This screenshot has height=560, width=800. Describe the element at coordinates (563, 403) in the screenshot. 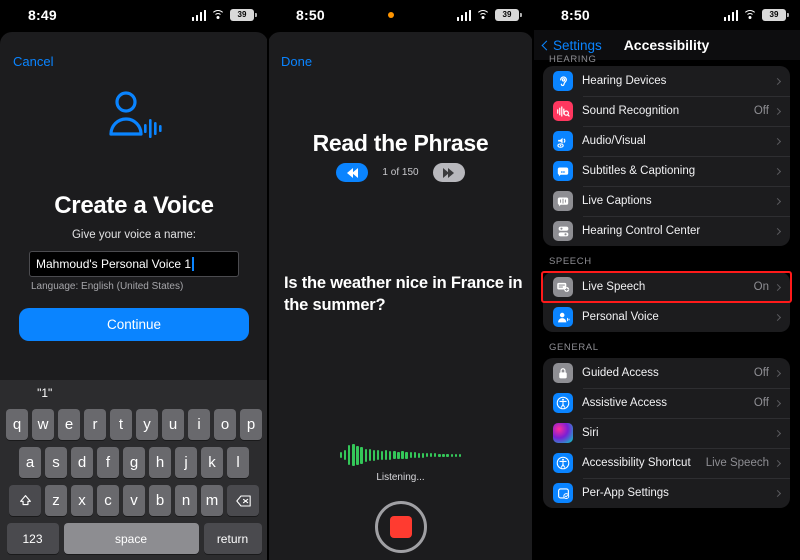

I see `accessibility-icon` at that location.